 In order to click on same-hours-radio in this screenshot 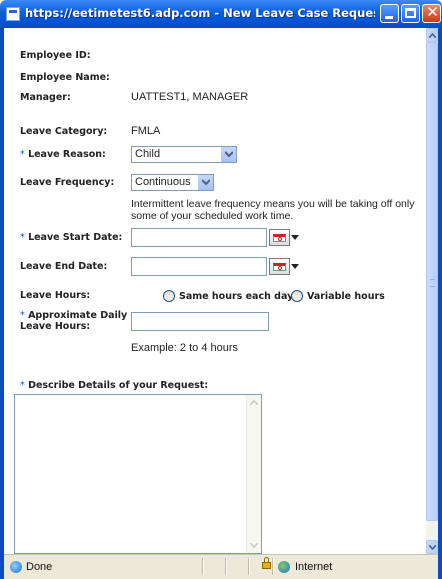, I will do `click(169, 296)`.